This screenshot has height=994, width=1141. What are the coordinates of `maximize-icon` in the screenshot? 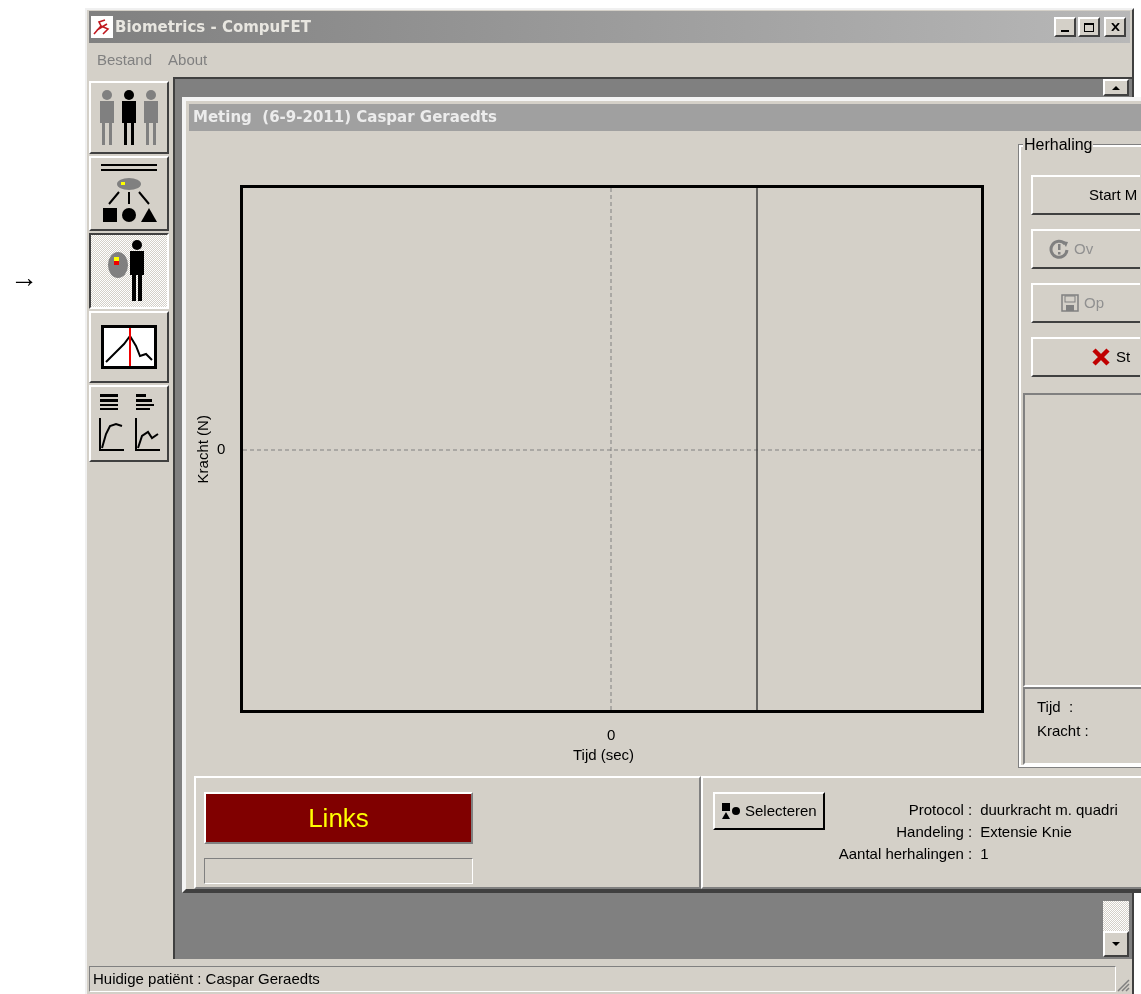 It's located at (1089, 27).